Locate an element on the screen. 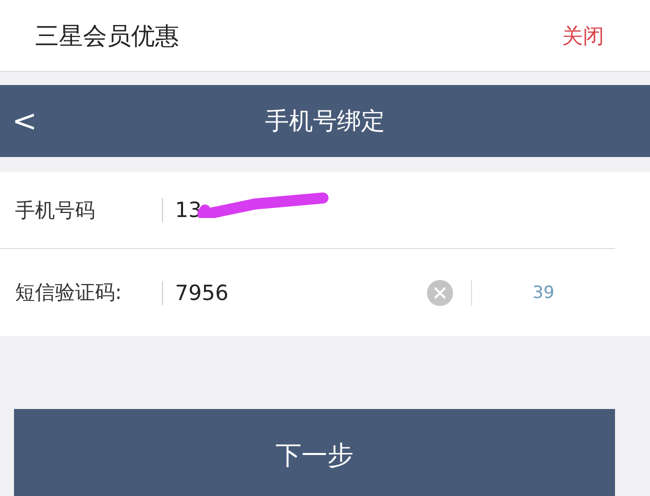  close-link: 关闭 is located at coordinates (583, 36).